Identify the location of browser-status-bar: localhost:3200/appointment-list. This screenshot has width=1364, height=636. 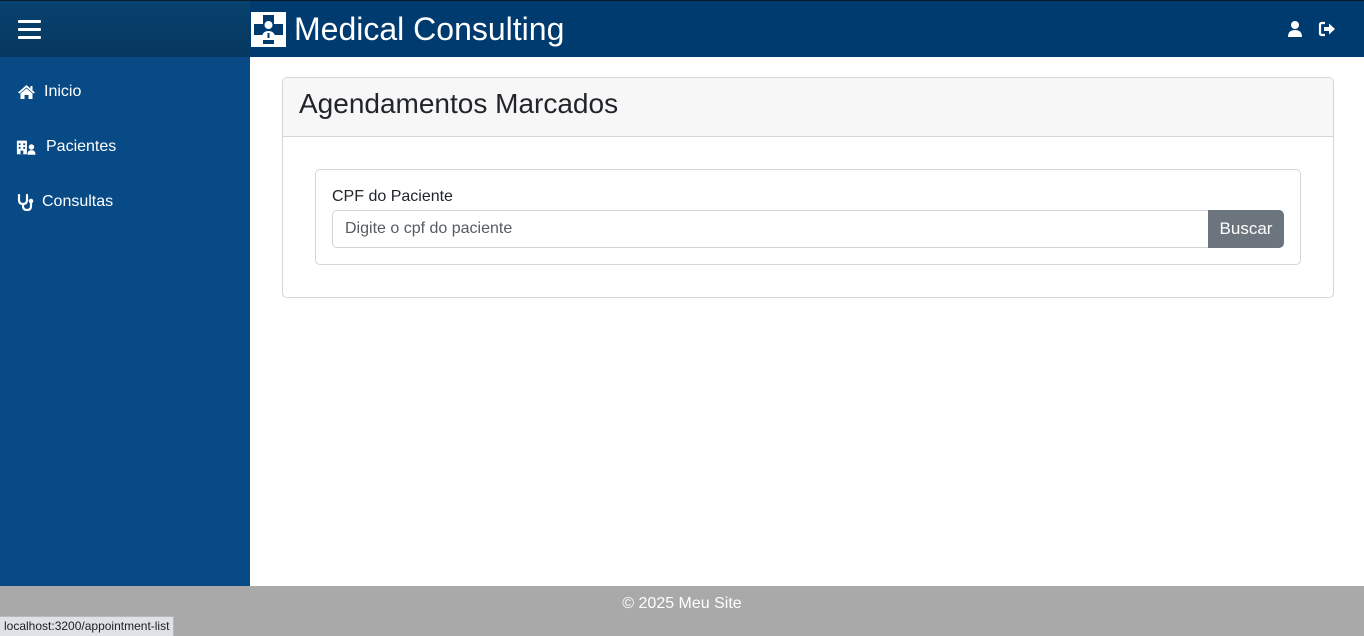
(87, 626).